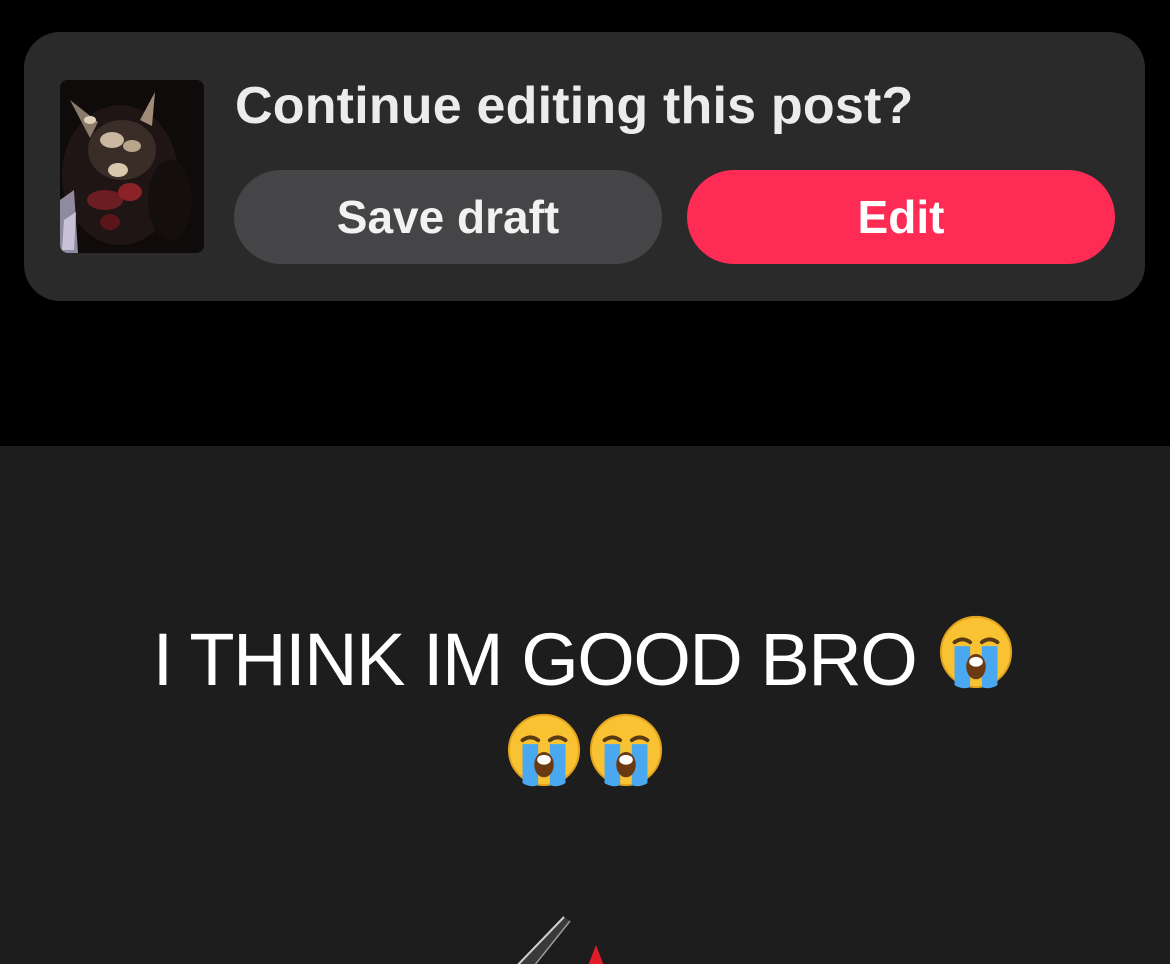 Image resolution: width=1170 pixels, height=964 pixels. Describe the element at coordinates (448, 217) in the screenshot. I see `save-draft-button: Save draft` at that location.